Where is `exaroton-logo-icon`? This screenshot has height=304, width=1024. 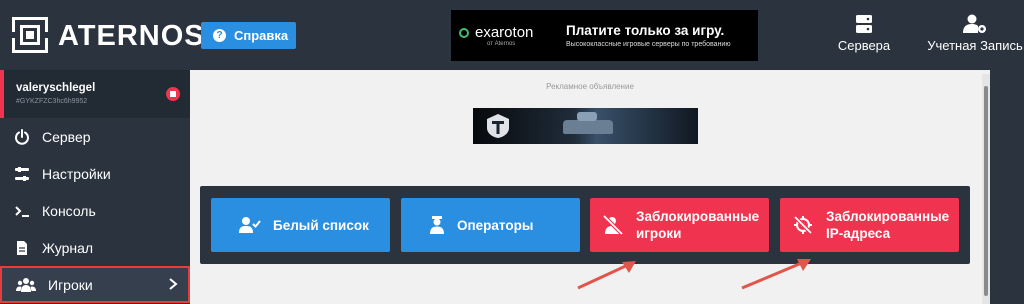 exaroton-logo-icon is located at coordinates (464, 32).